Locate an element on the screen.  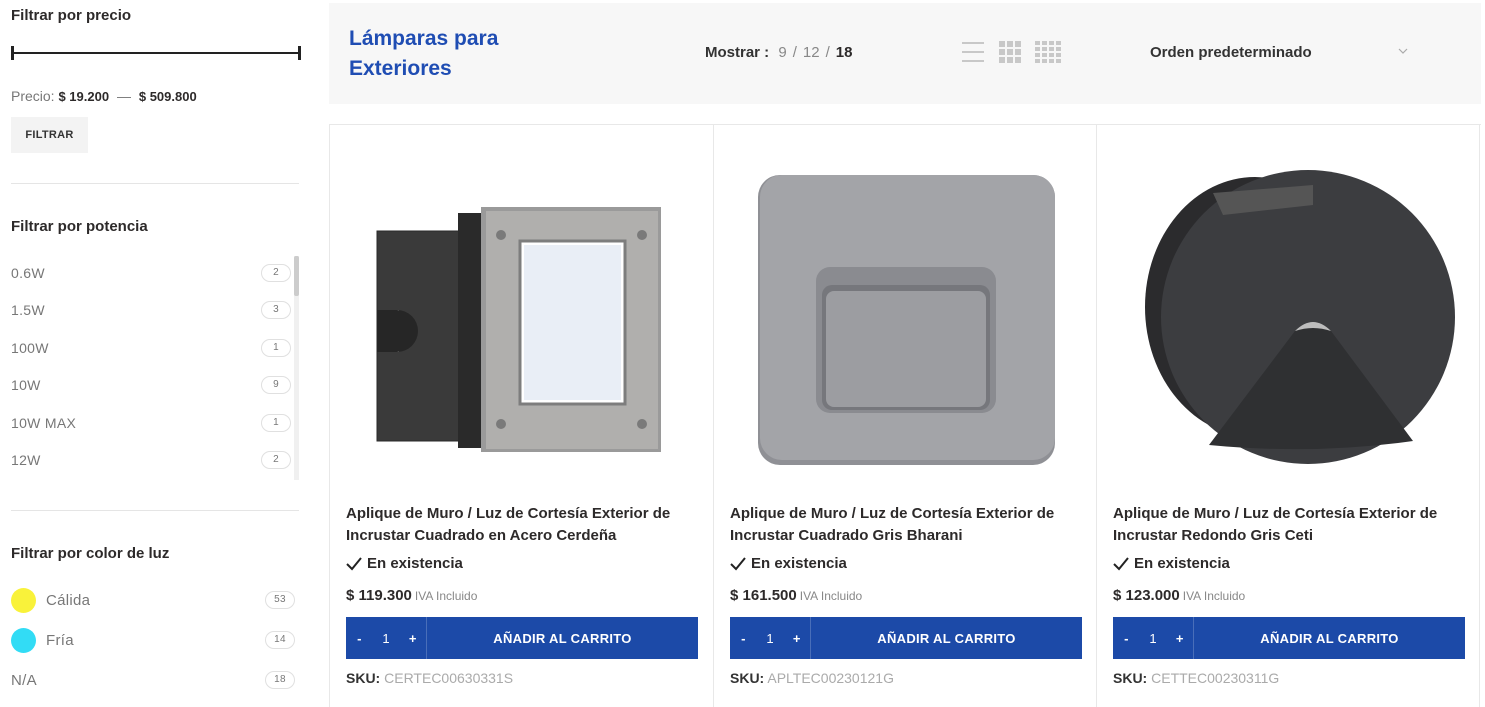
power-item-1-5w: 1.5W 3 is located at coordinates (151, 311).